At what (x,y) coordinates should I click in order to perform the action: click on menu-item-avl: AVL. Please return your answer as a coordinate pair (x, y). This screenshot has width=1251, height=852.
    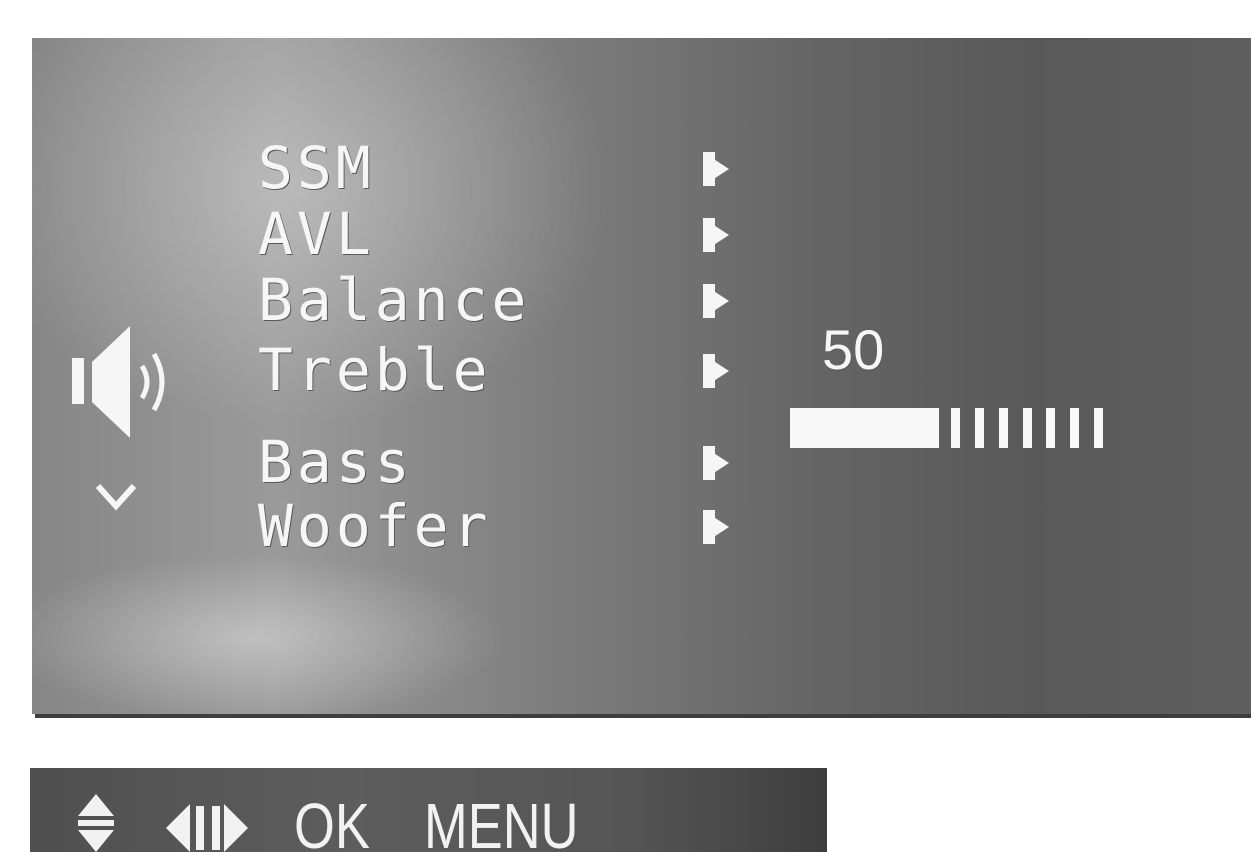
    Looking at the image, I should click on (508, 234).